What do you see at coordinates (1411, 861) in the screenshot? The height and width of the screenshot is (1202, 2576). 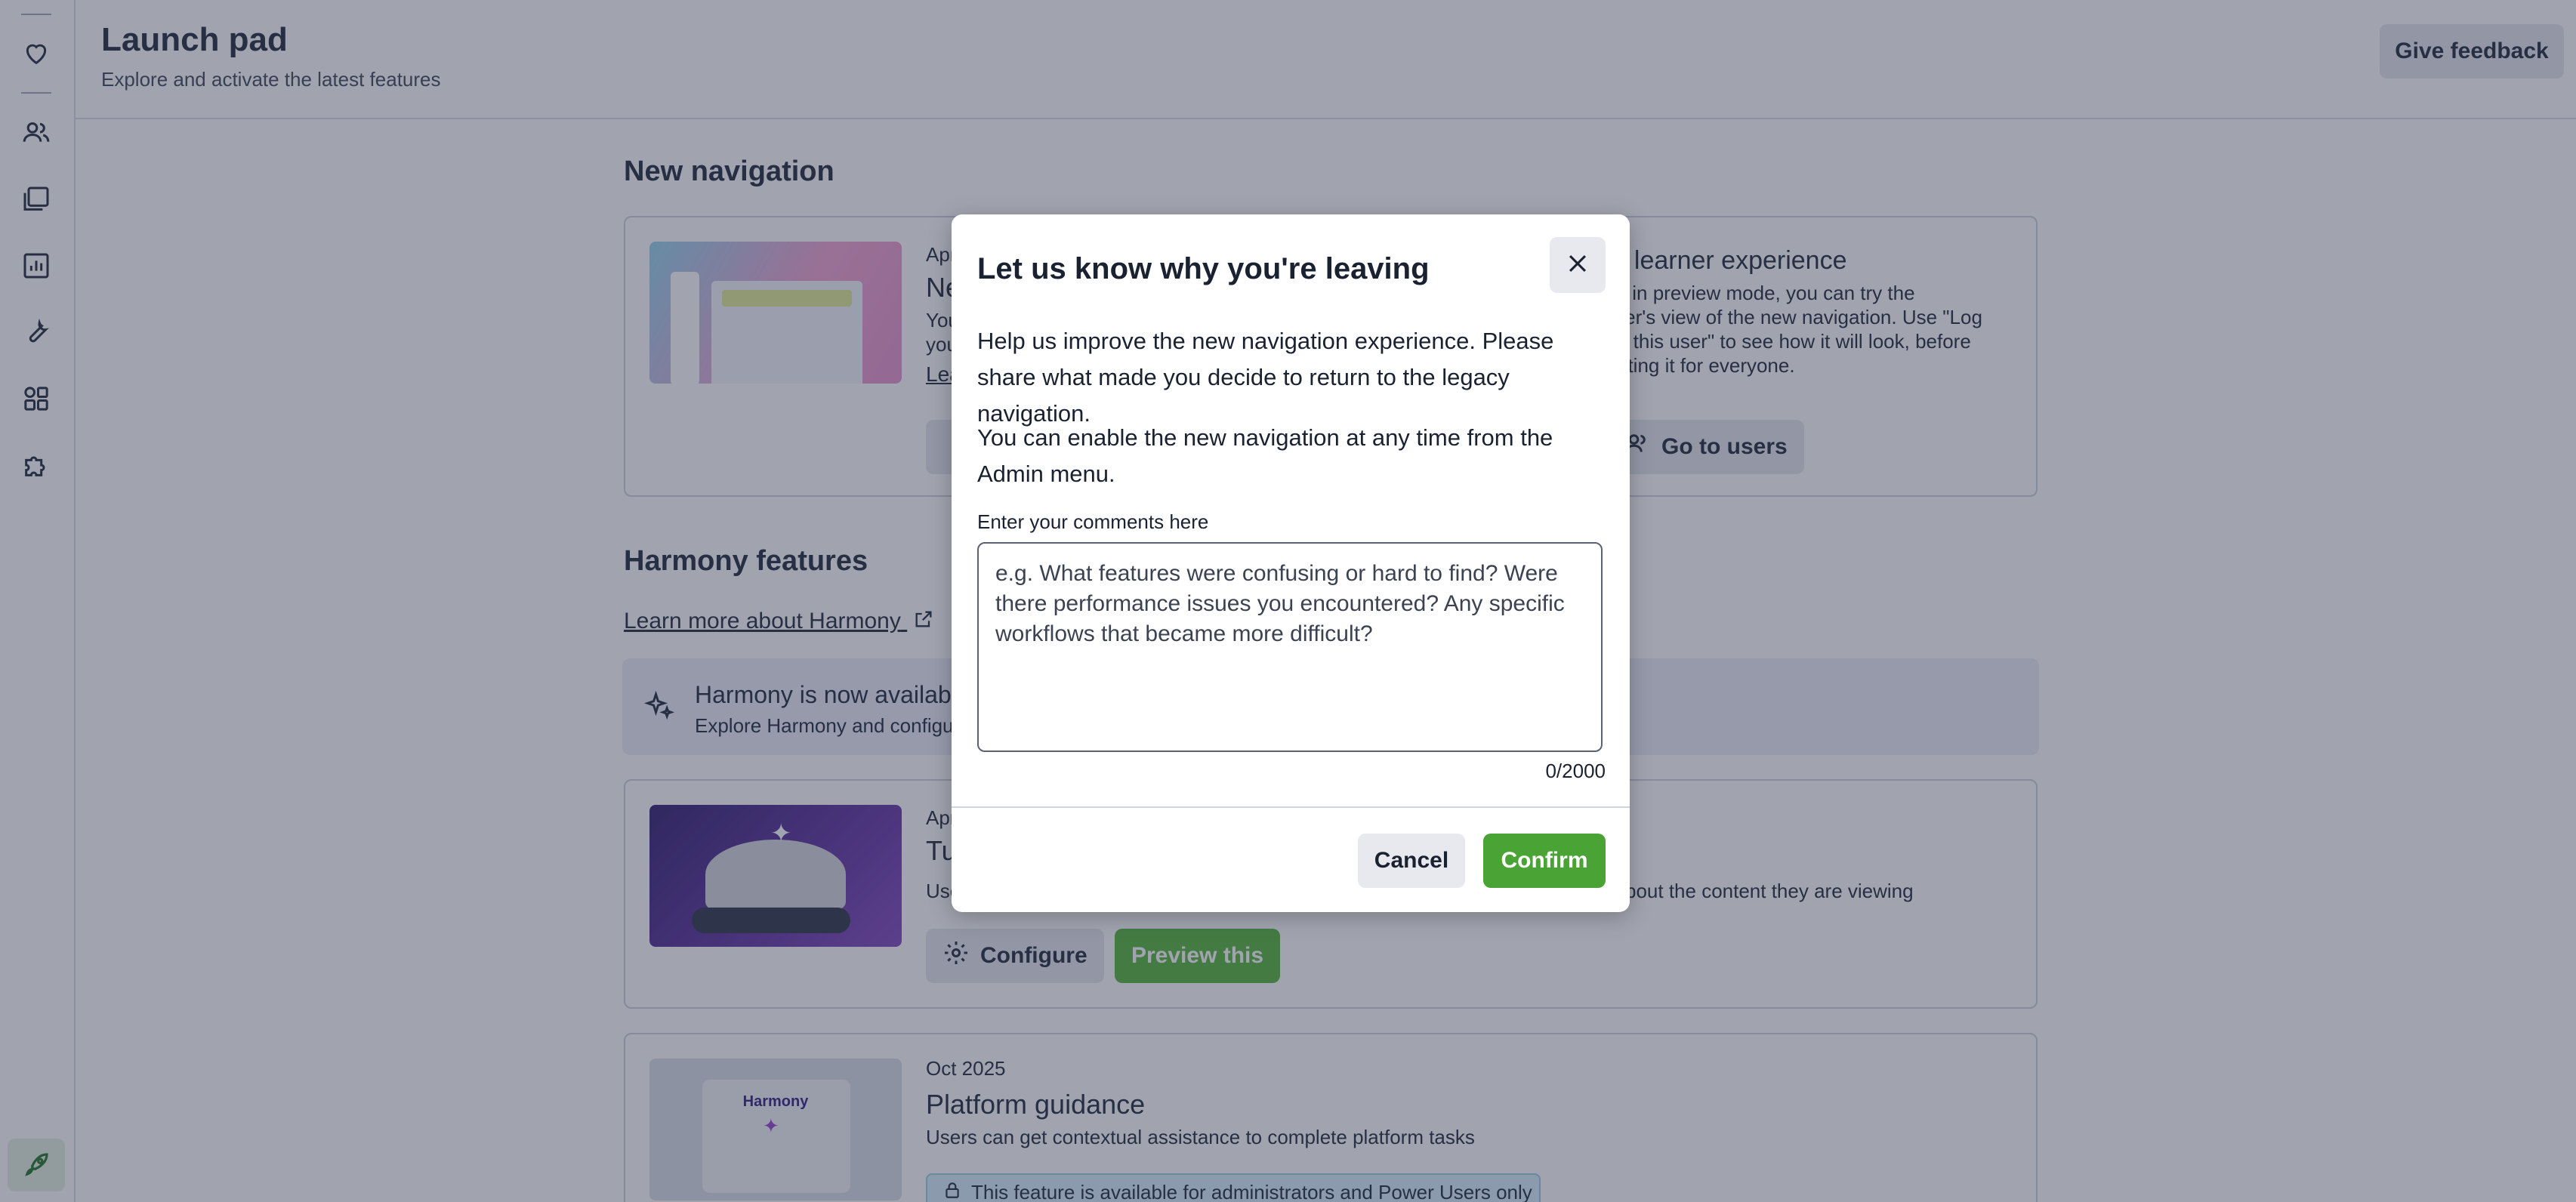 I see `cancel-button: Cancel` at bounding box center [1411, 861].